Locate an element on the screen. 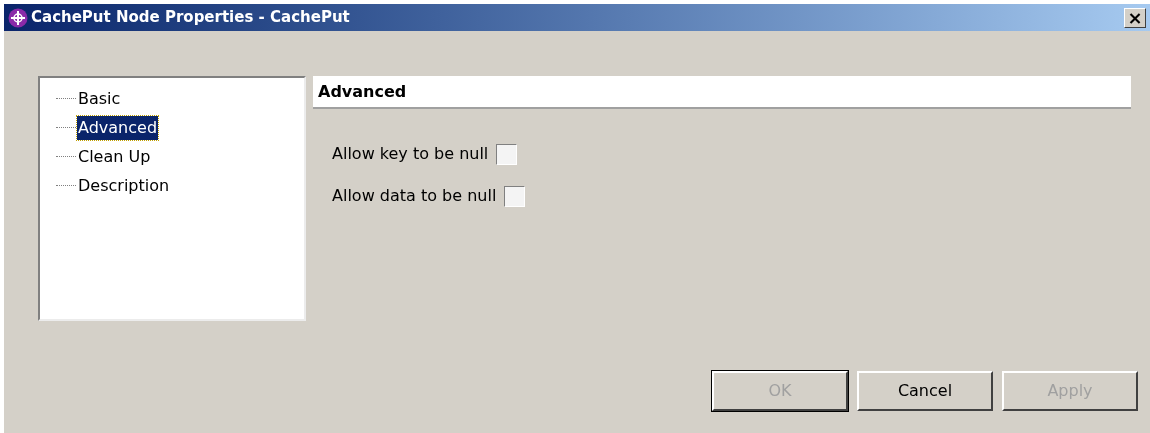 Image resolution: width=1150 pixels, height=433 pixels. window-title: CachePut Node Properties - CachePut is located at coordinates (190, 18).